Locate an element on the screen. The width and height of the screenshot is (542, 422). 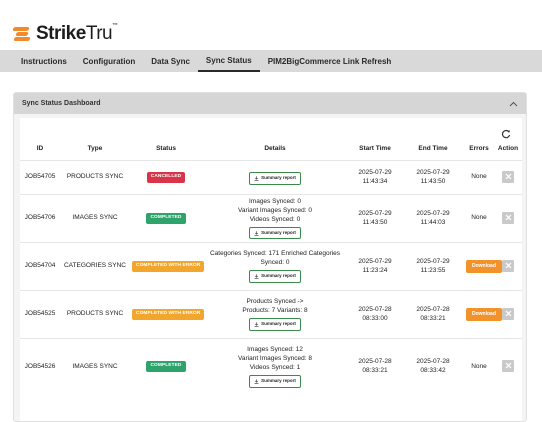
cell-start-time: 2025-07-28 08:33:21 is located at coordinates (375, 365).